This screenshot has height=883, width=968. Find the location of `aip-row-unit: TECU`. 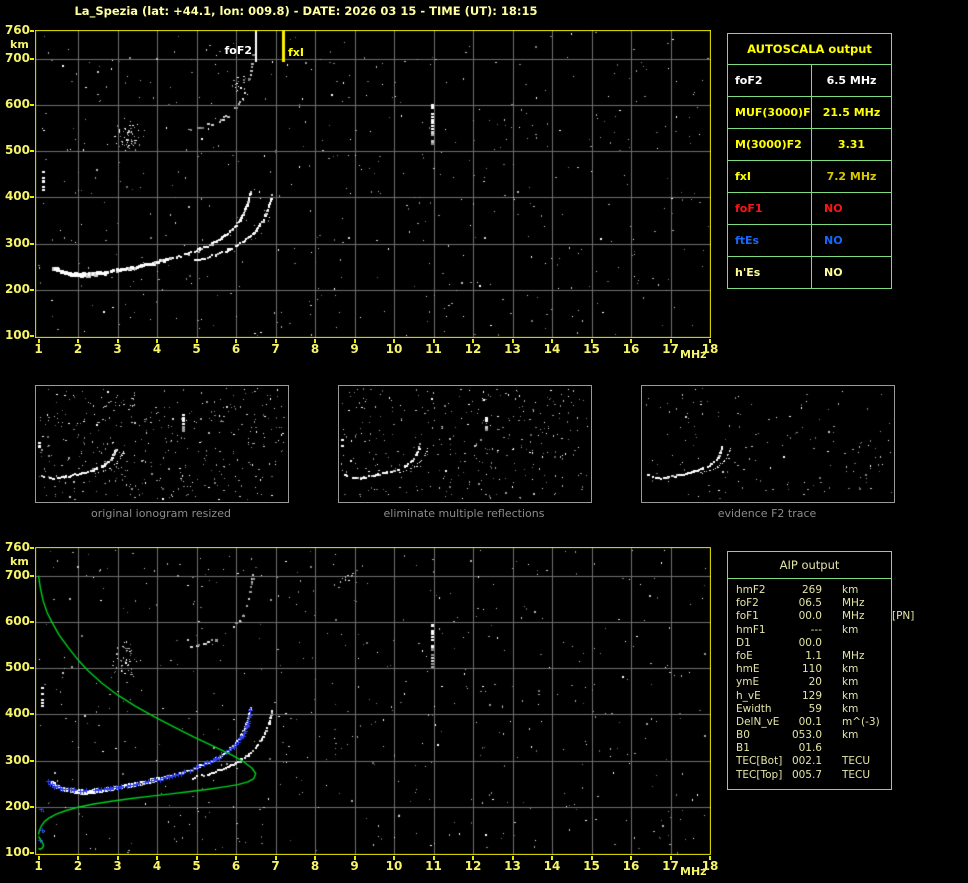

aip-row-unit: TECU is located at coordinates (856, 761).